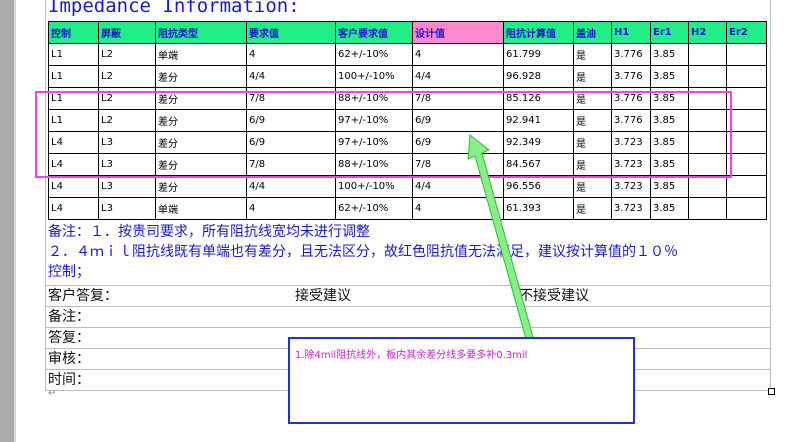 This screenshot has width=791, height=442. What do you see at coordinates (52, 393) in the screenshot?
I see `paragraph-mark: ↵` at bounding box center [52, 393].